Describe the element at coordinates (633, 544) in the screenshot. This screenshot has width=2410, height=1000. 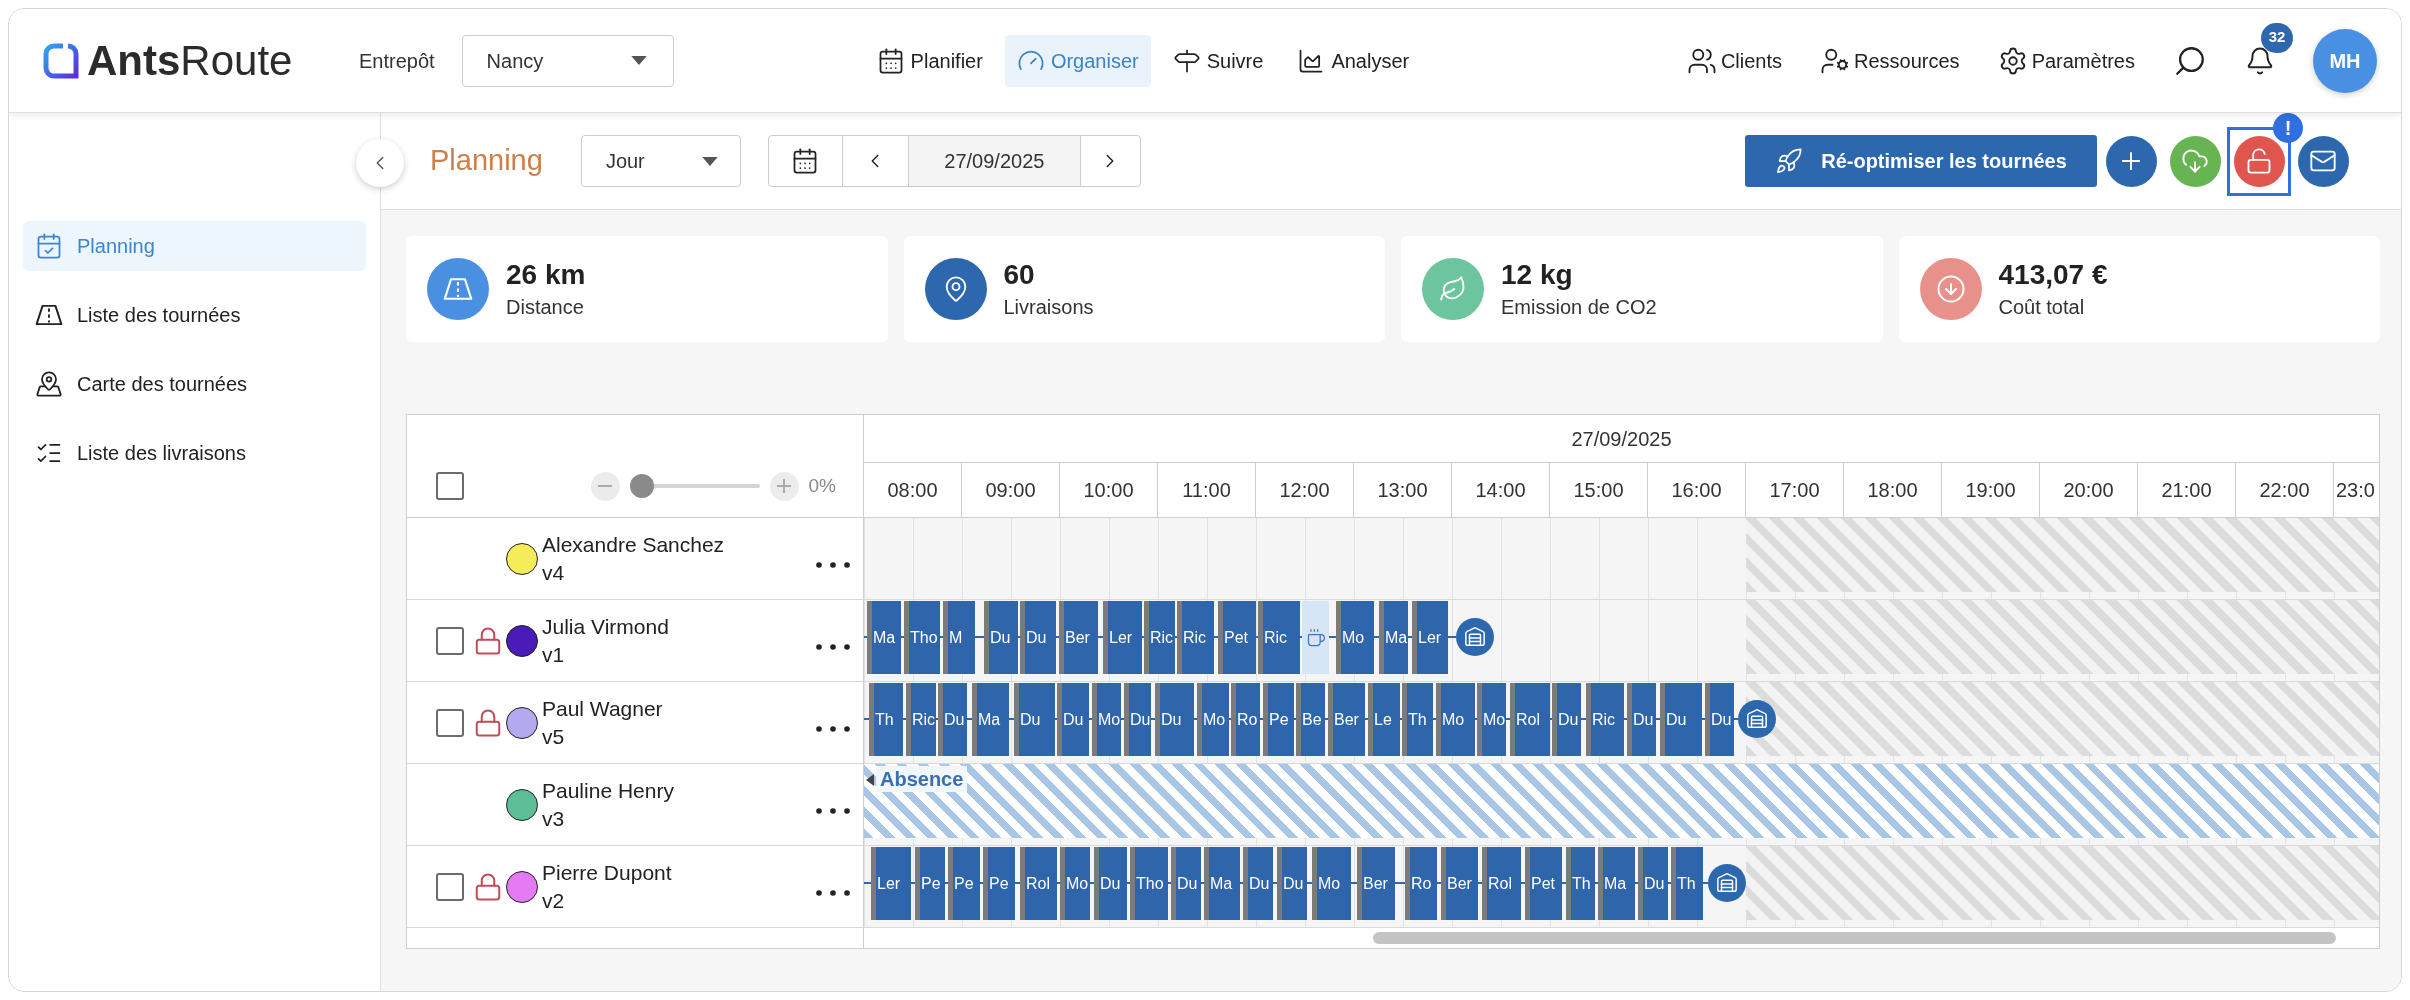
I see `driver-name: Alexandre Sanchez` at that location.